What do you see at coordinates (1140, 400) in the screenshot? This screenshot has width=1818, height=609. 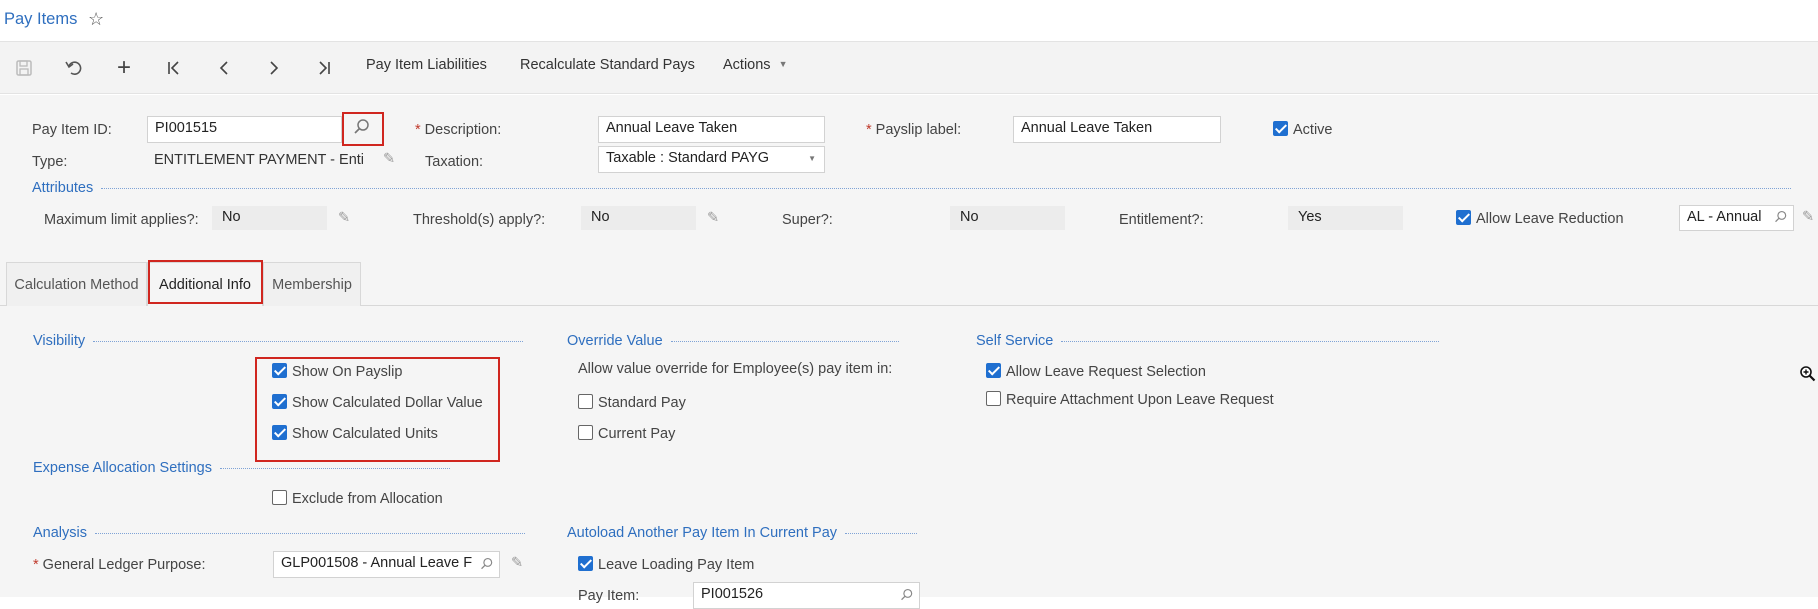 I see `require-attachment-label: Require Attachment Upon Leave Request` at bounding box center [1140, 400].